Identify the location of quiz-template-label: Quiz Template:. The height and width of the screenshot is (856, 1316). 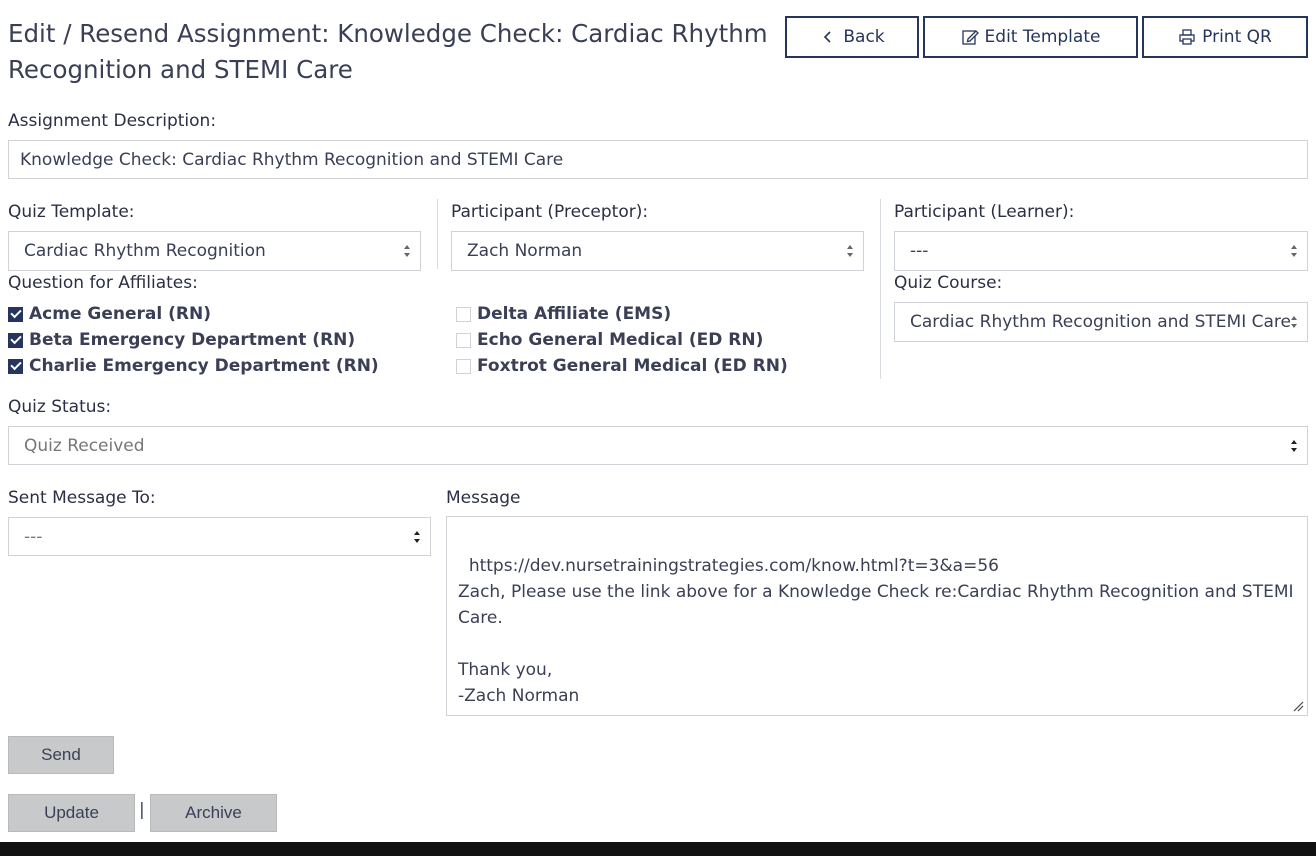
(71, 212).